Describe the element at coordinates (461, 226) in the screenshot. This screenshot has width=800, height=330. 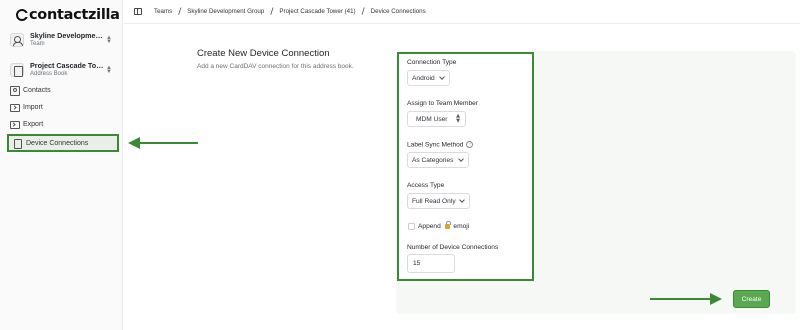
I see `append-emoji-suffix: emoji` at that location.